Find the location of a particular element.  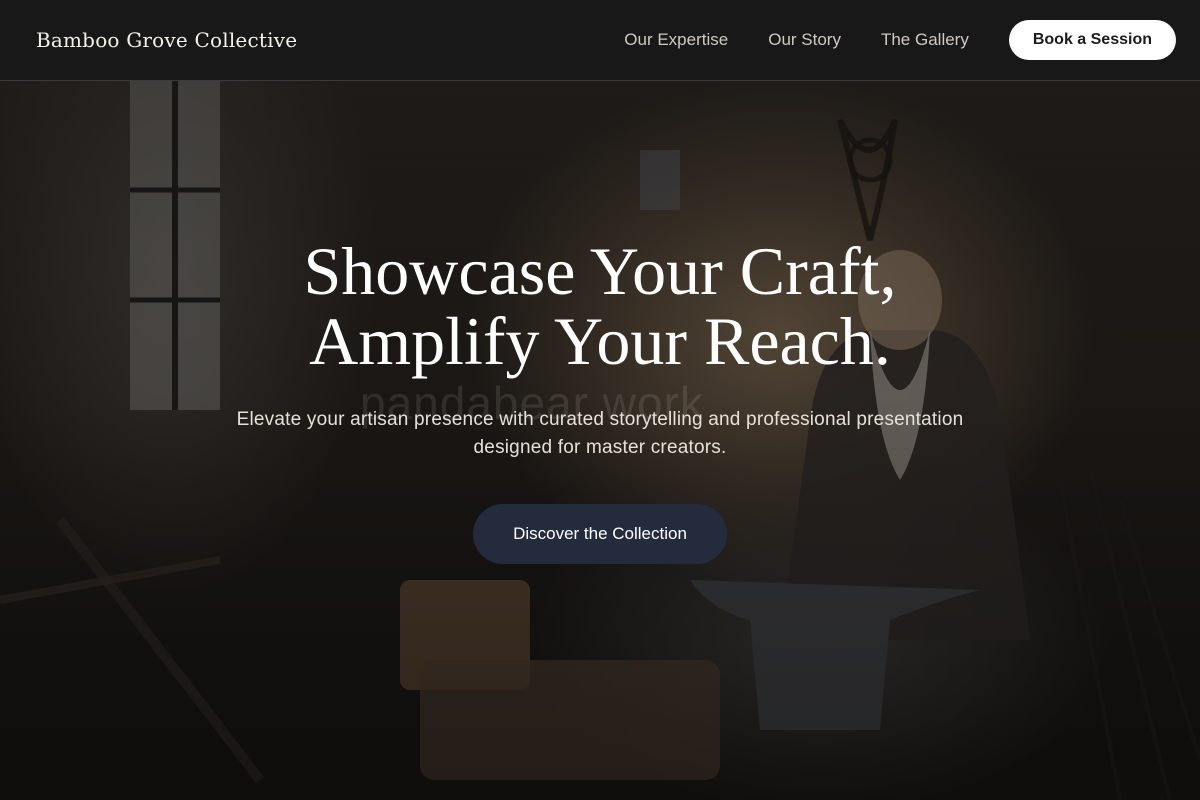

brand-logo-text: Bamboo Grove Collective is located at coordinates (166, 40).